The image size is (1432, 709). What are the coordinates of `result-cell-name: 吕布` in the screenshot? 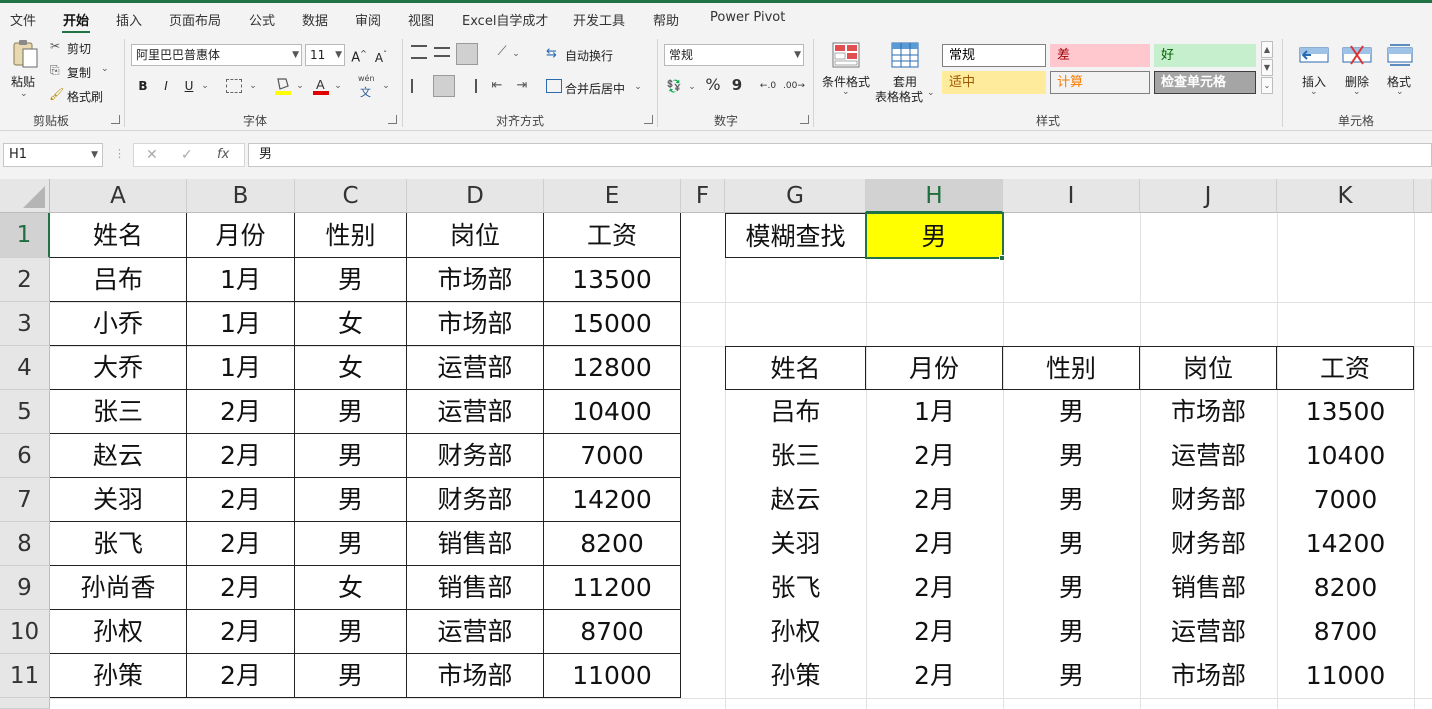 It's located at (795, 412).